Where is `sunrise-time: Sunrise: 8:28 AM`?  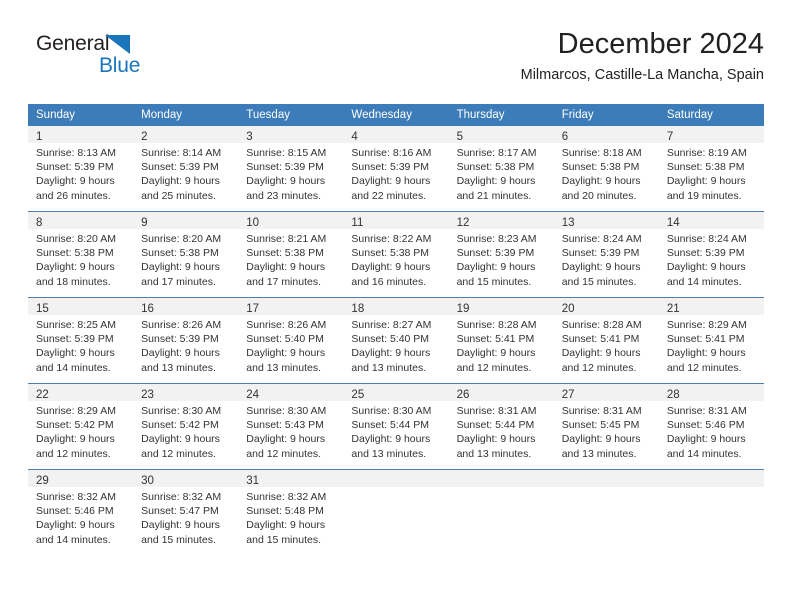
sunrise-time: Sunrise: 8:28 AM is located at coordinates (601, 325).